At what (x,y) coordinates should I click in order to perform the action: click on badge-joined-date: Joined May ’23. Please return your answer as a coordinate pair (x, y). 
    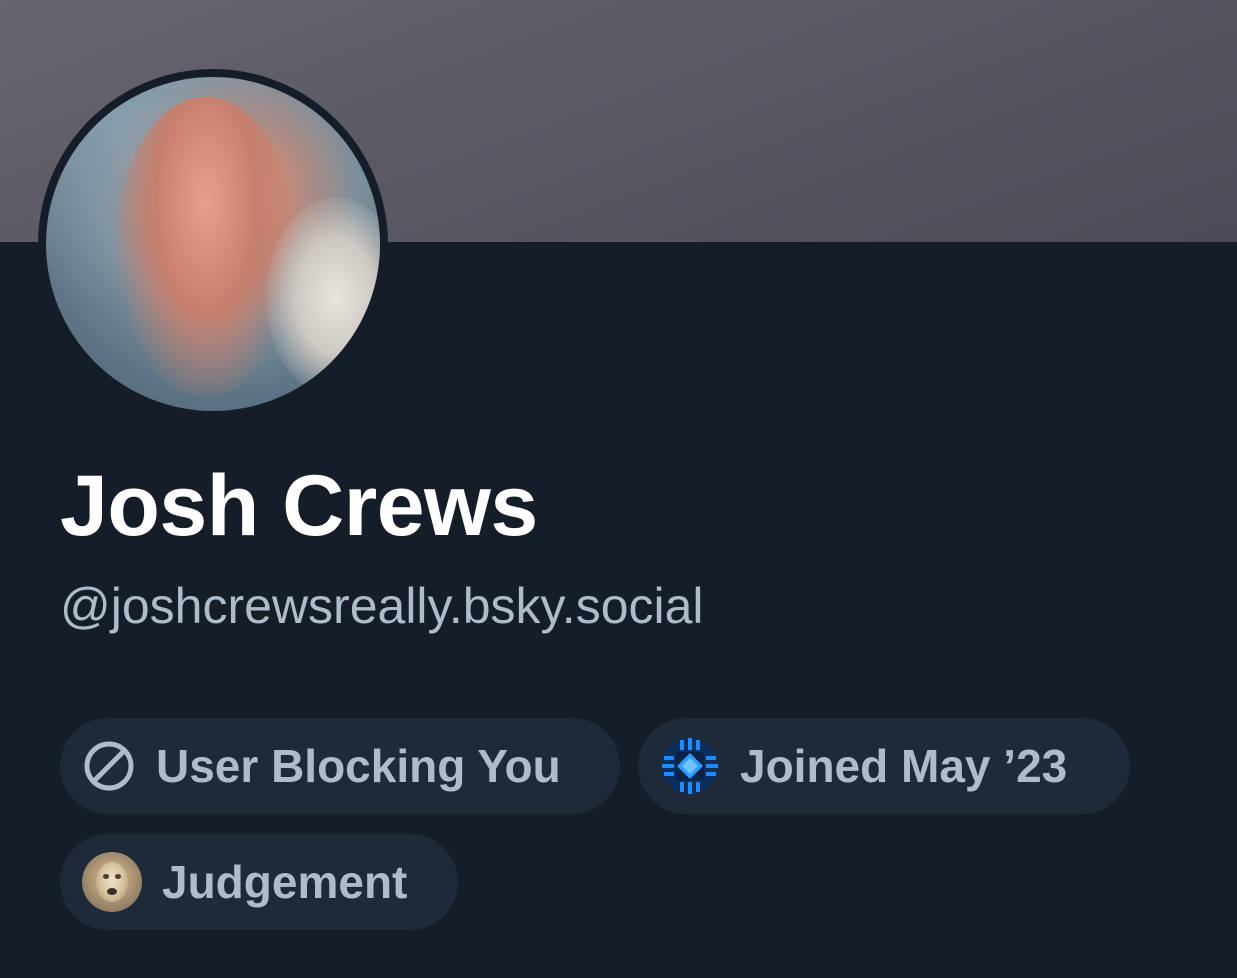
    Looking at the image, I should click on (884, 766).